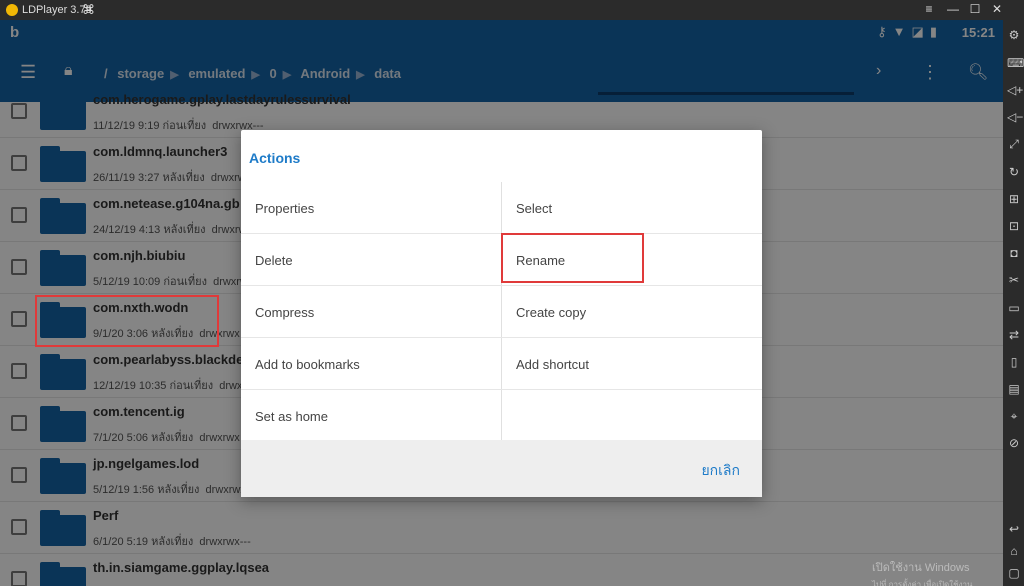  Describe the element at coordinates (953, 9) in the screenshot. I see `minimize-button: —` at that location.